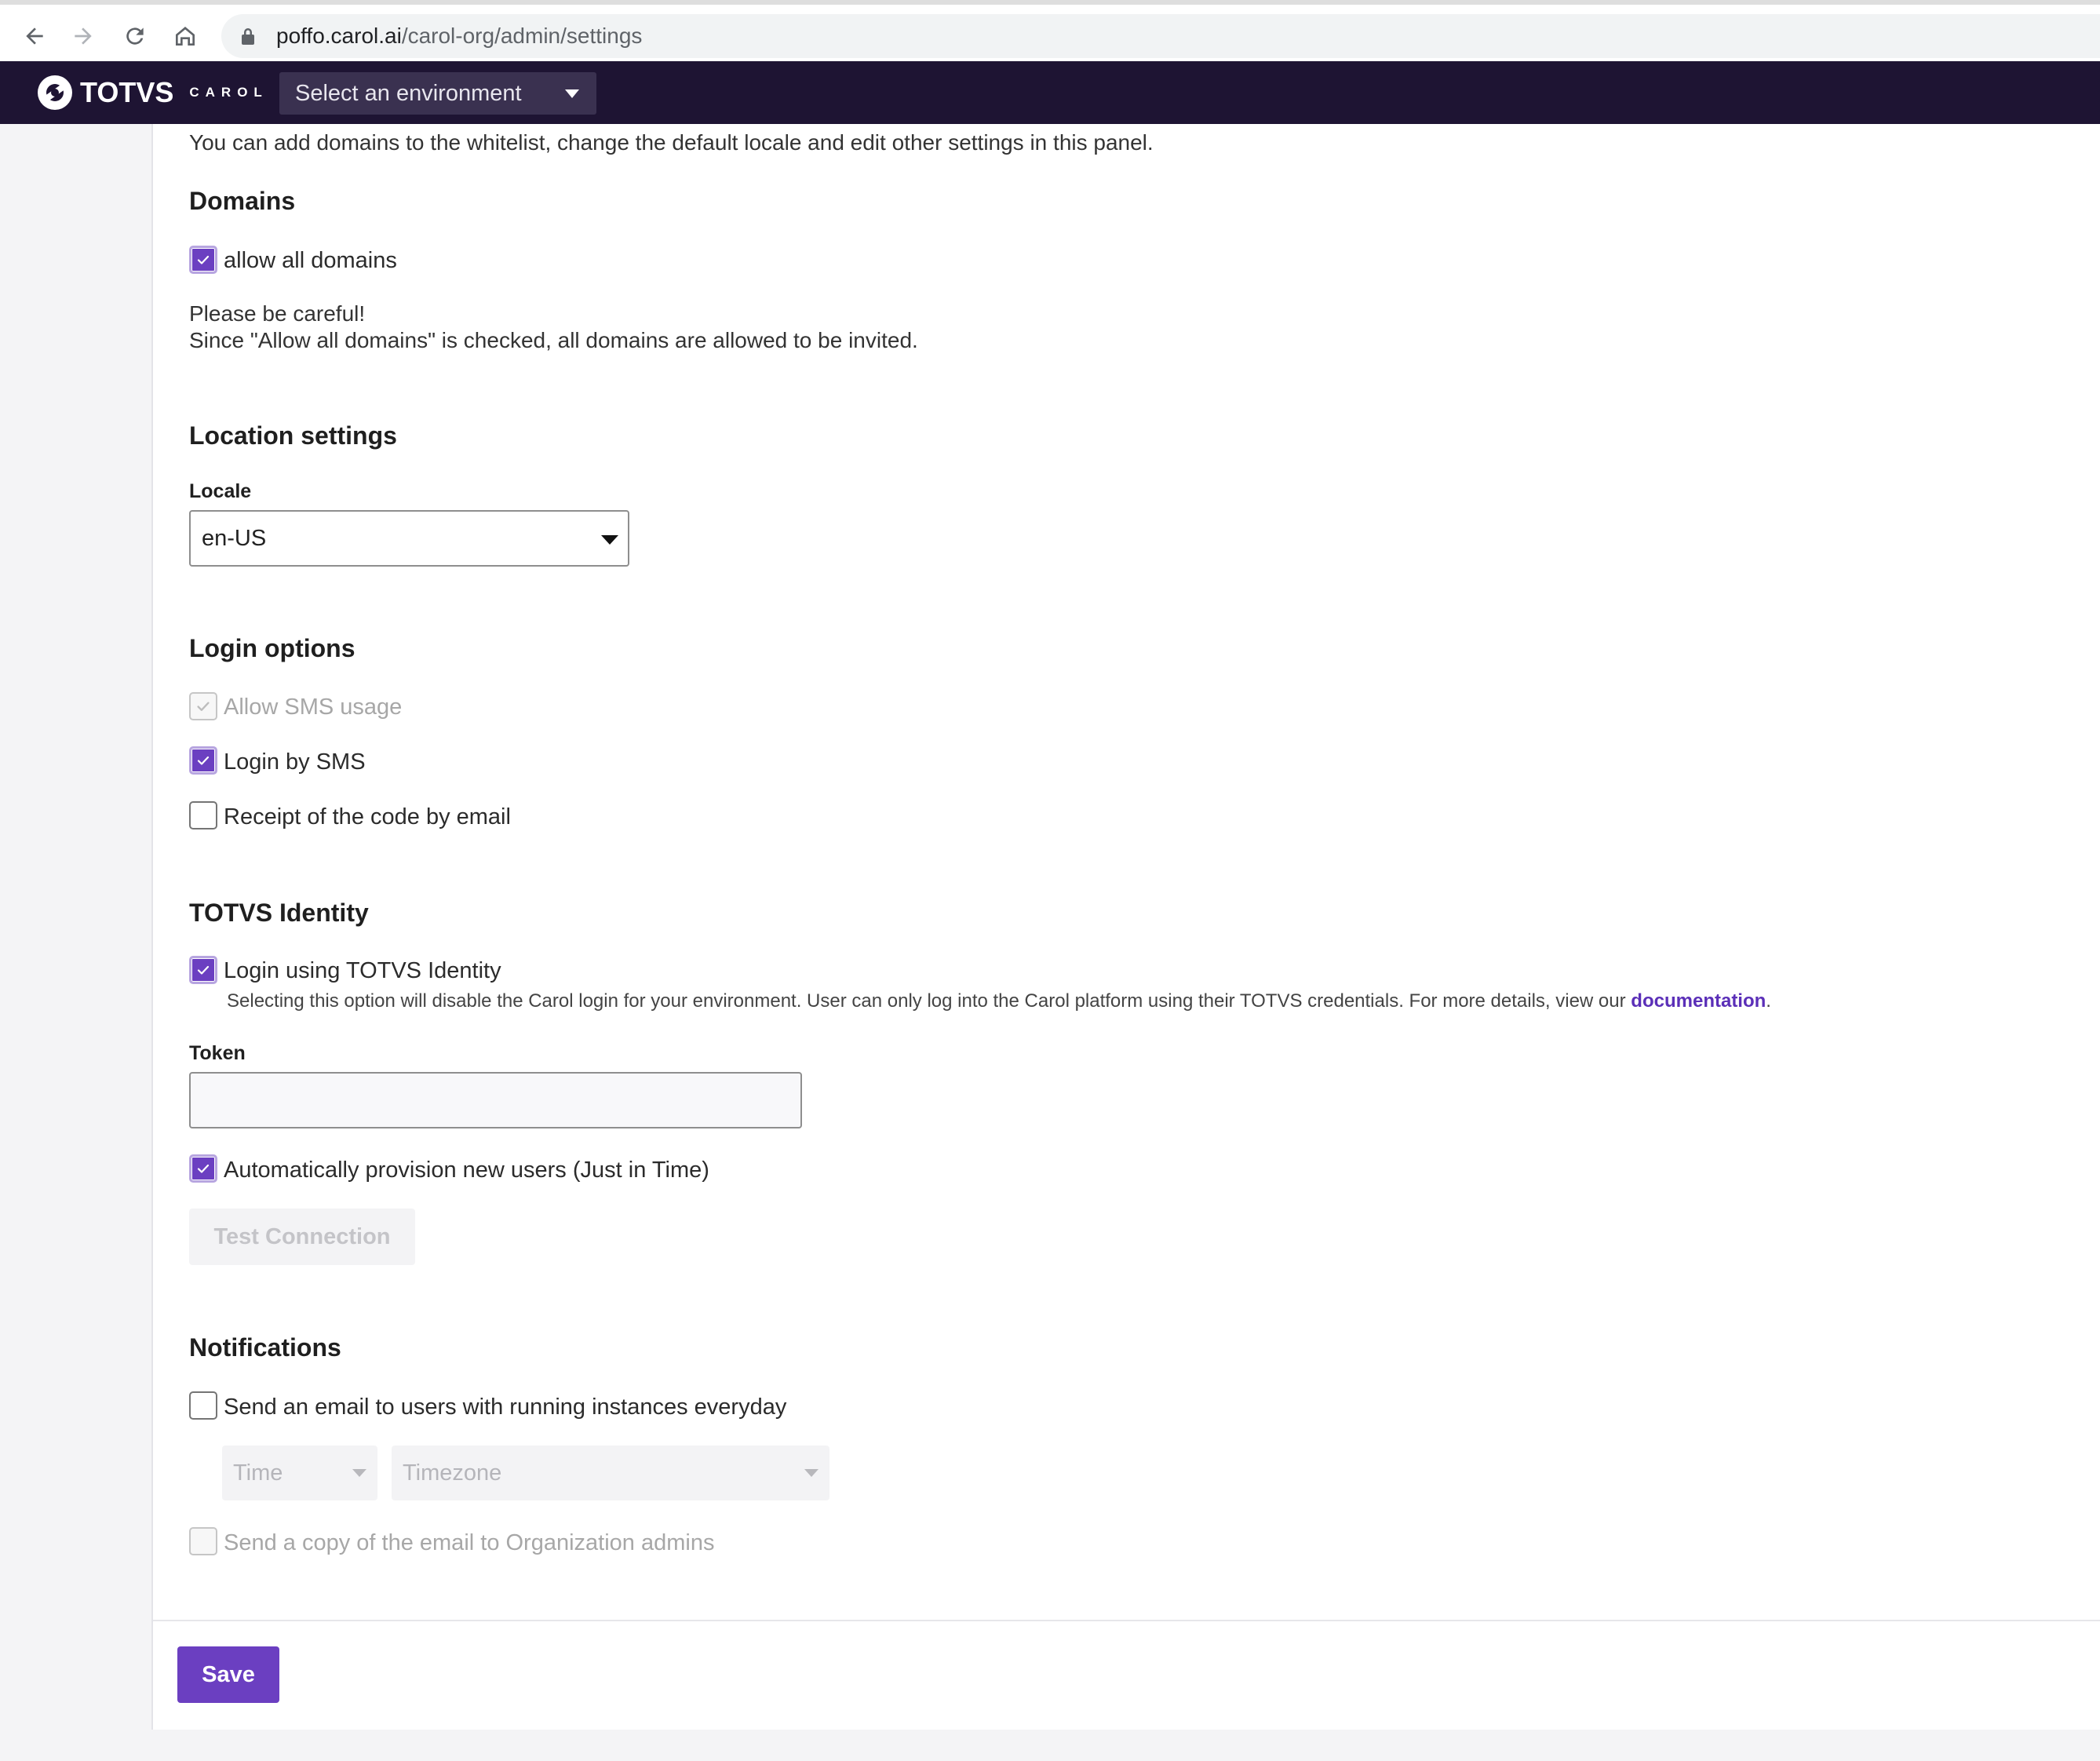  What do you see at coordinates (1050, 93) in the screenshot?
I see `app-header: TOTVS CAROL Select an environment` at bounding box center [1050, 93].